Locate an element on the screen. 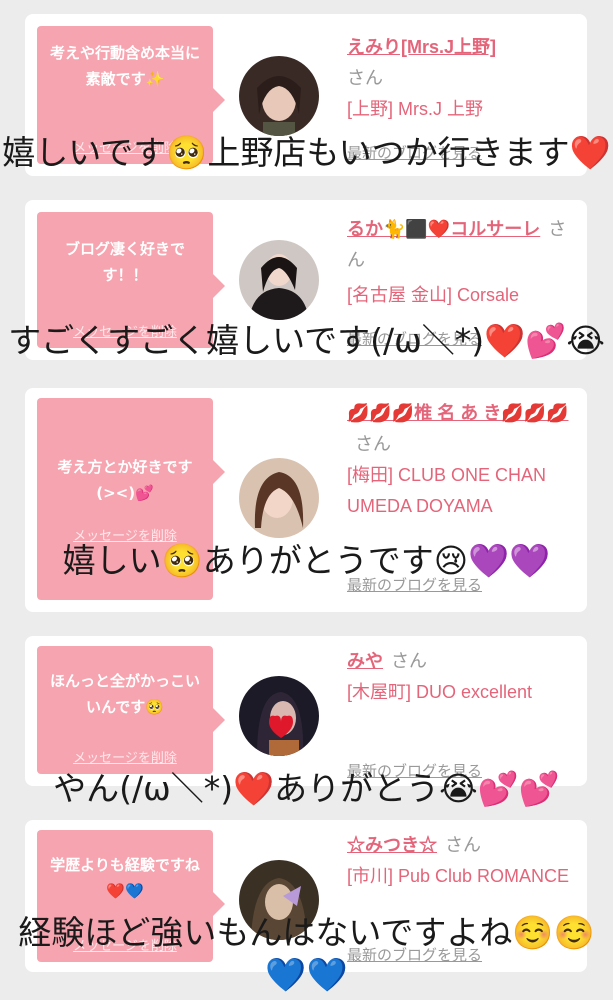 The height and width of the screenshot is (1000, 613). message-text: 考え方とか好きです(><)💕 is located at coordinates (125, 480).